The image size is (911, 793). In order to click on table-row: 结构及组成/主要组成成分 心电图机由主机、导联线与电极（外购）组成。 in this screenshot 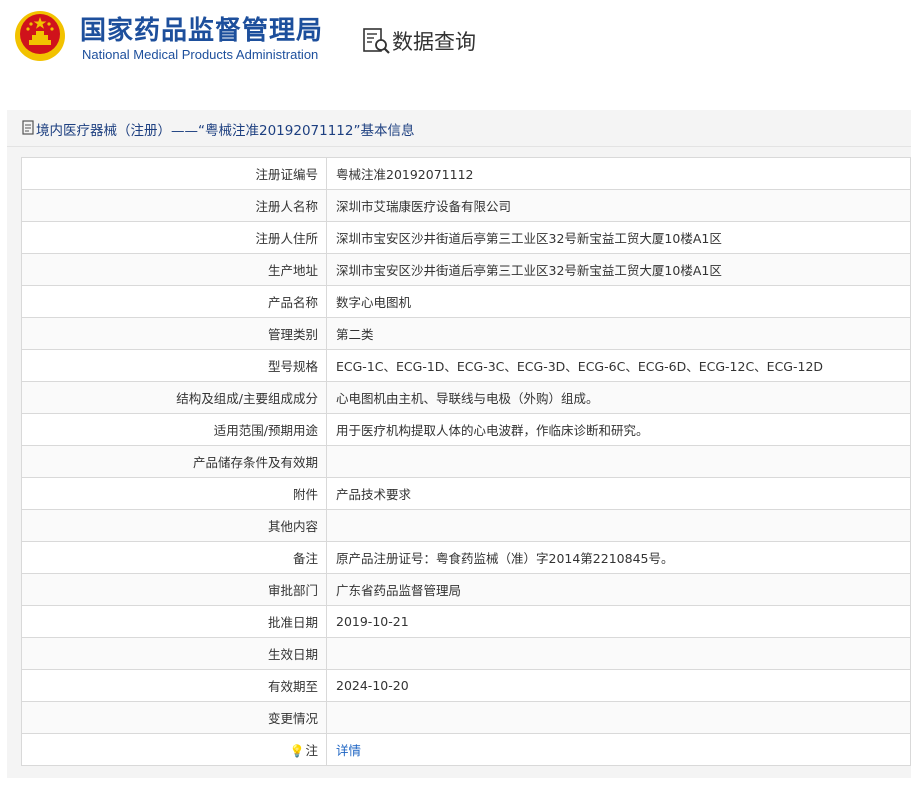, I will do `click(466, 397)`.